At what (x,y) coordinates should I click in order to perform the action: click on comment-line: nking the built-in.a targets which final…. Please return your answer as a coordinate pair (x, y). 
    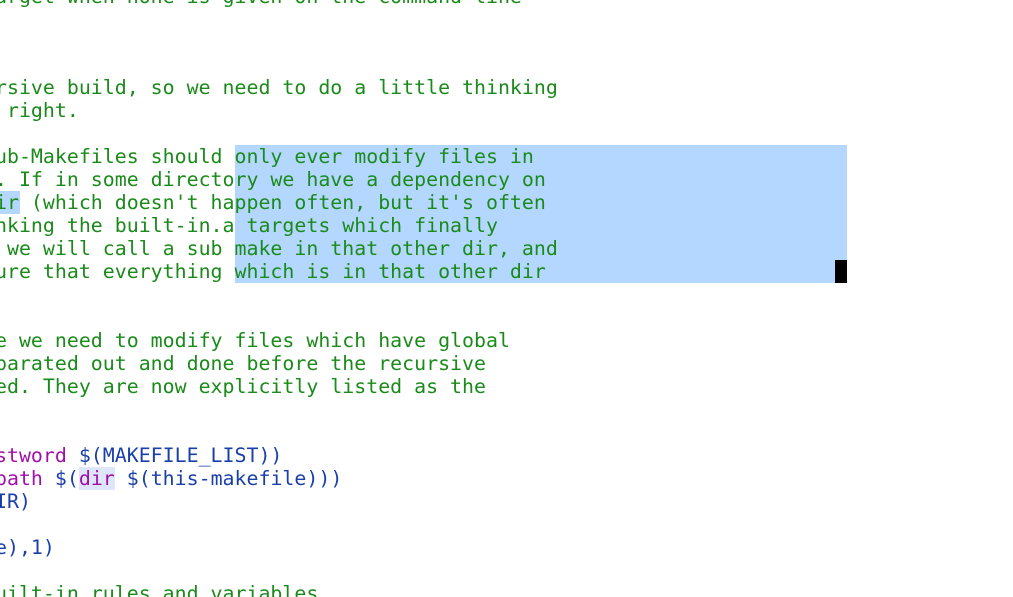
    Looking at the image, I should click on (249, 225).